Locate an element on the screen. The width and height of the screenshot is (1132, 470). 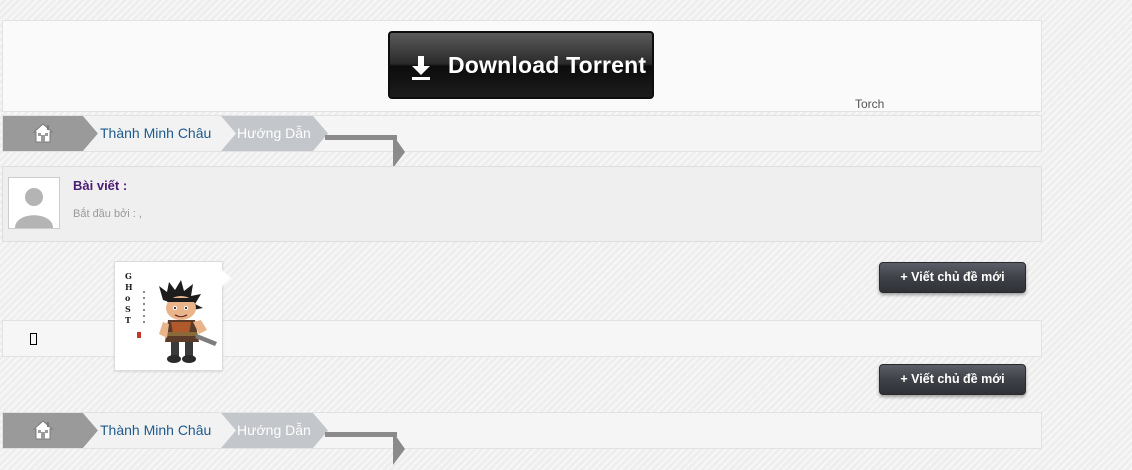
avatar is located at coordinates (34, 203).